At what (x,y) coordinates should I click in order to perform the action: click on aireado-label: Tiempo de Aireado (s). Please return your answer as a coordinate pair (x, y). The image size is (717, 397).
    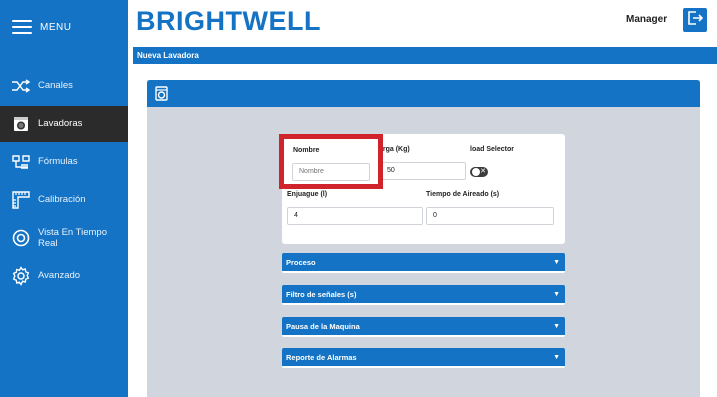
    Looking at the image, I should click on (463, 194).